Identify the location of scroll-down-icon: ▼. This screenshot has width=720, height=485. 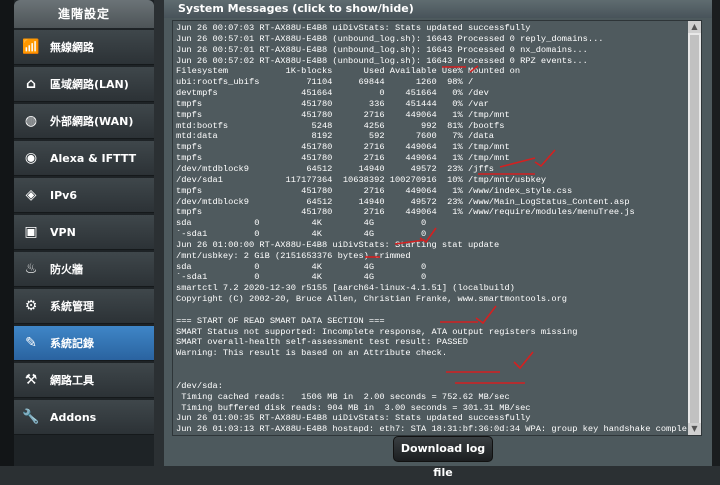
(694, 429).